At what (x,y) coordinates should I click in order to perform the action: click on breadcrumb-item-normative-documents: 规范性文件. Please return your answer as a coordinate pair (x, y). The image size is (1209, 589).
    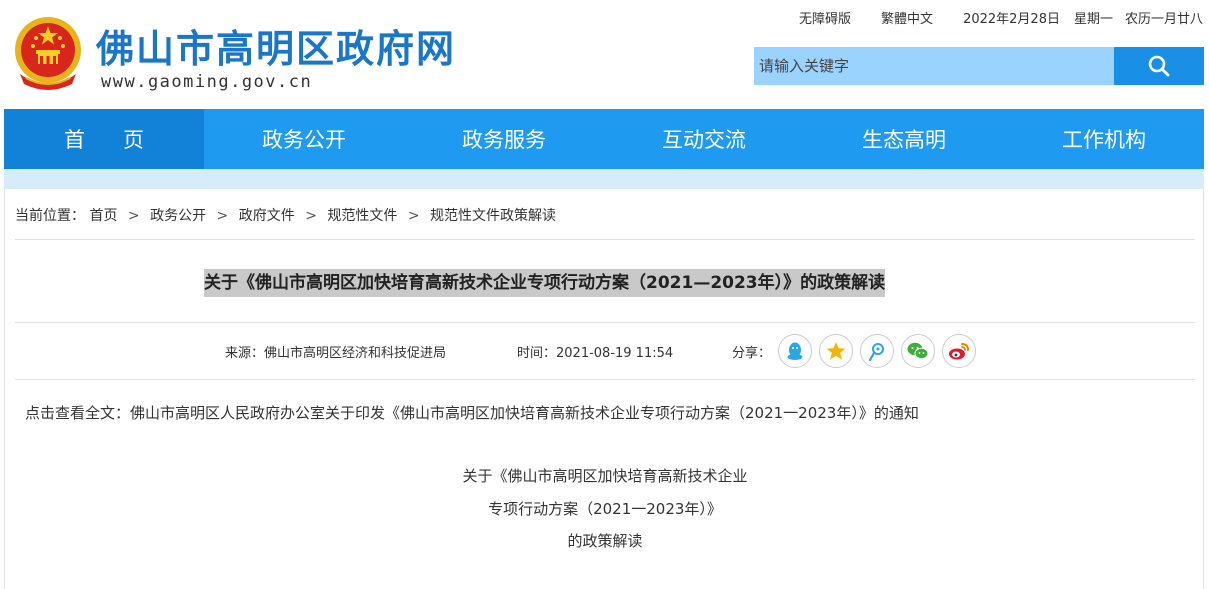
    Looking at the image, I should click on (362, 216).